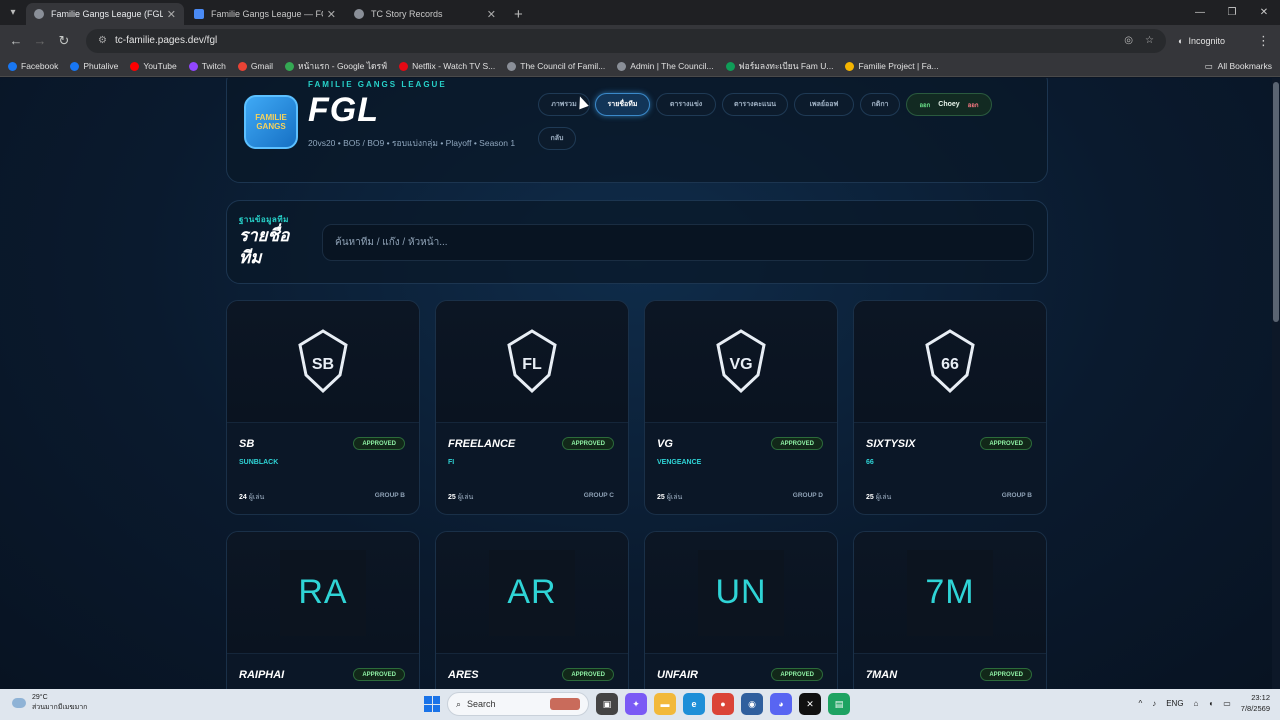 Image resolution: width=1280 pixels, height=720 pixels. I want to click on scrollbar-thumb, so click(1276, 202).